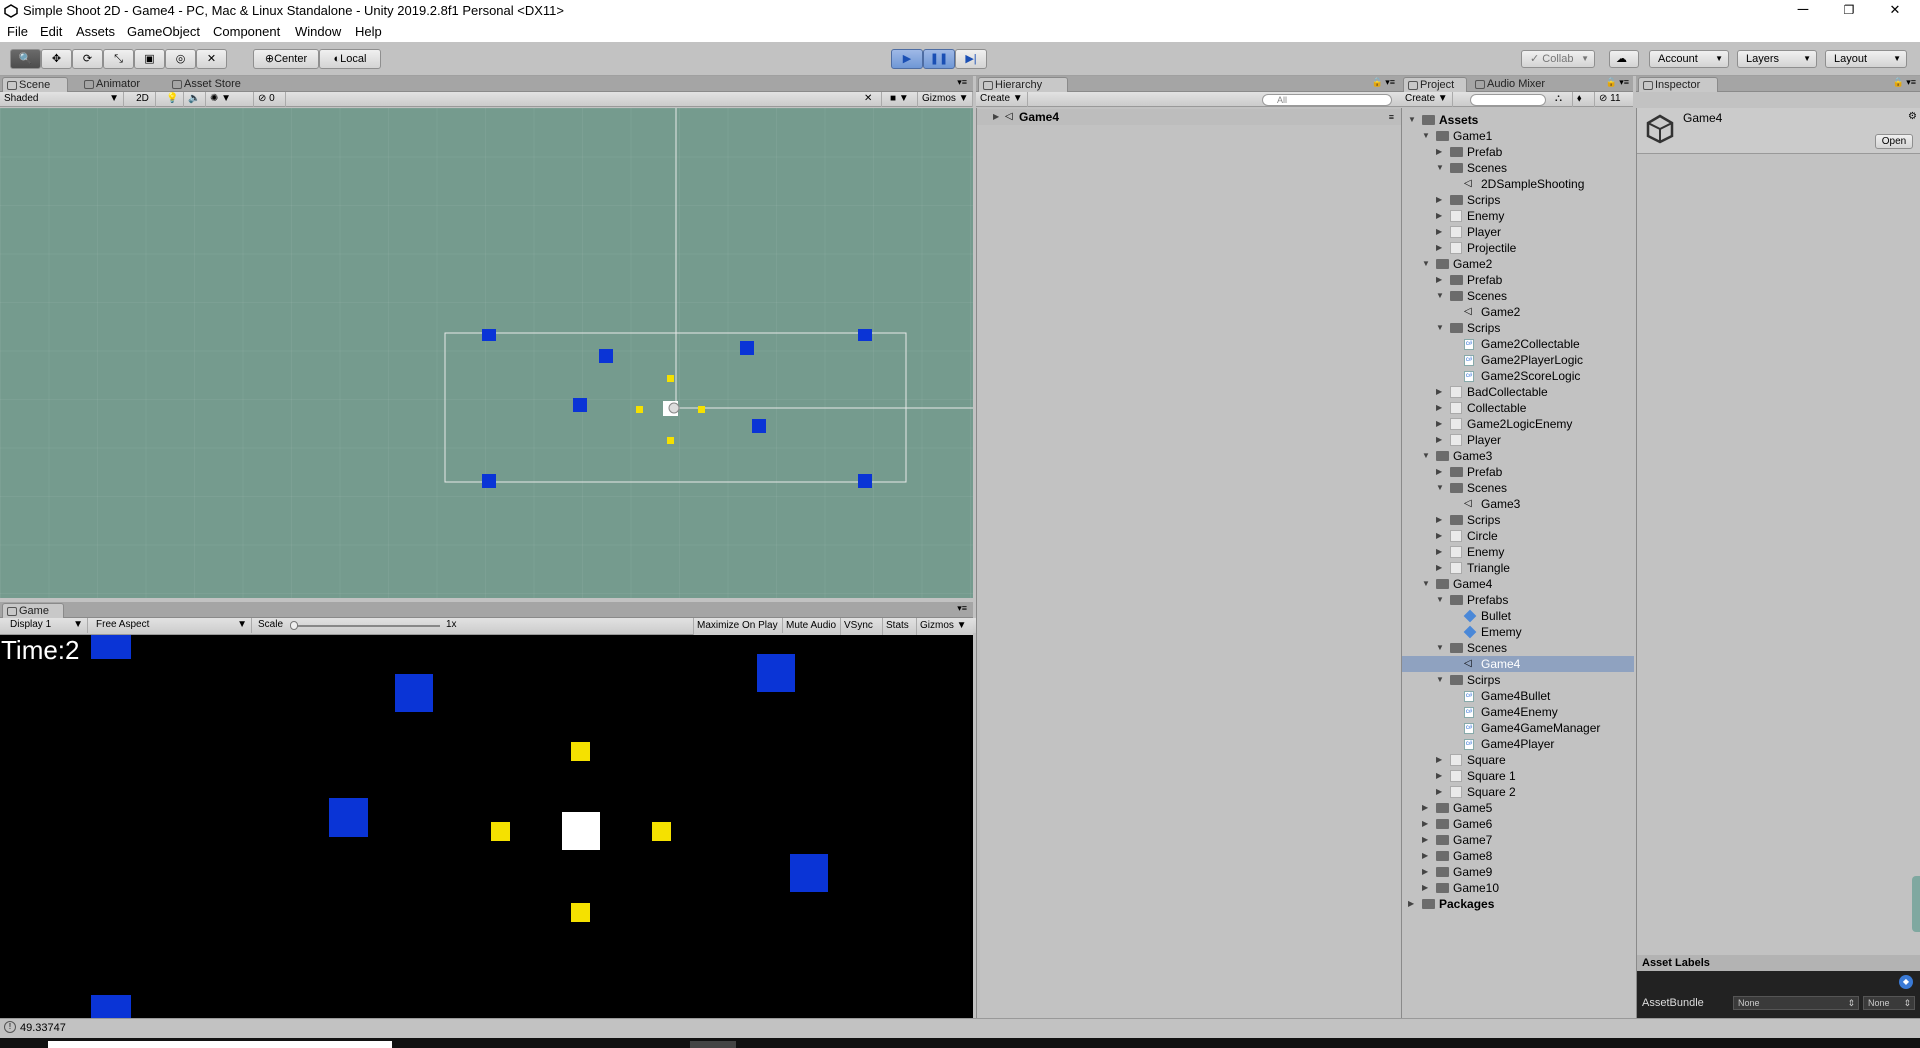 The image size is (1920, 1048). I want to click on scale-tool-button: ⤡, so click(118, 59).